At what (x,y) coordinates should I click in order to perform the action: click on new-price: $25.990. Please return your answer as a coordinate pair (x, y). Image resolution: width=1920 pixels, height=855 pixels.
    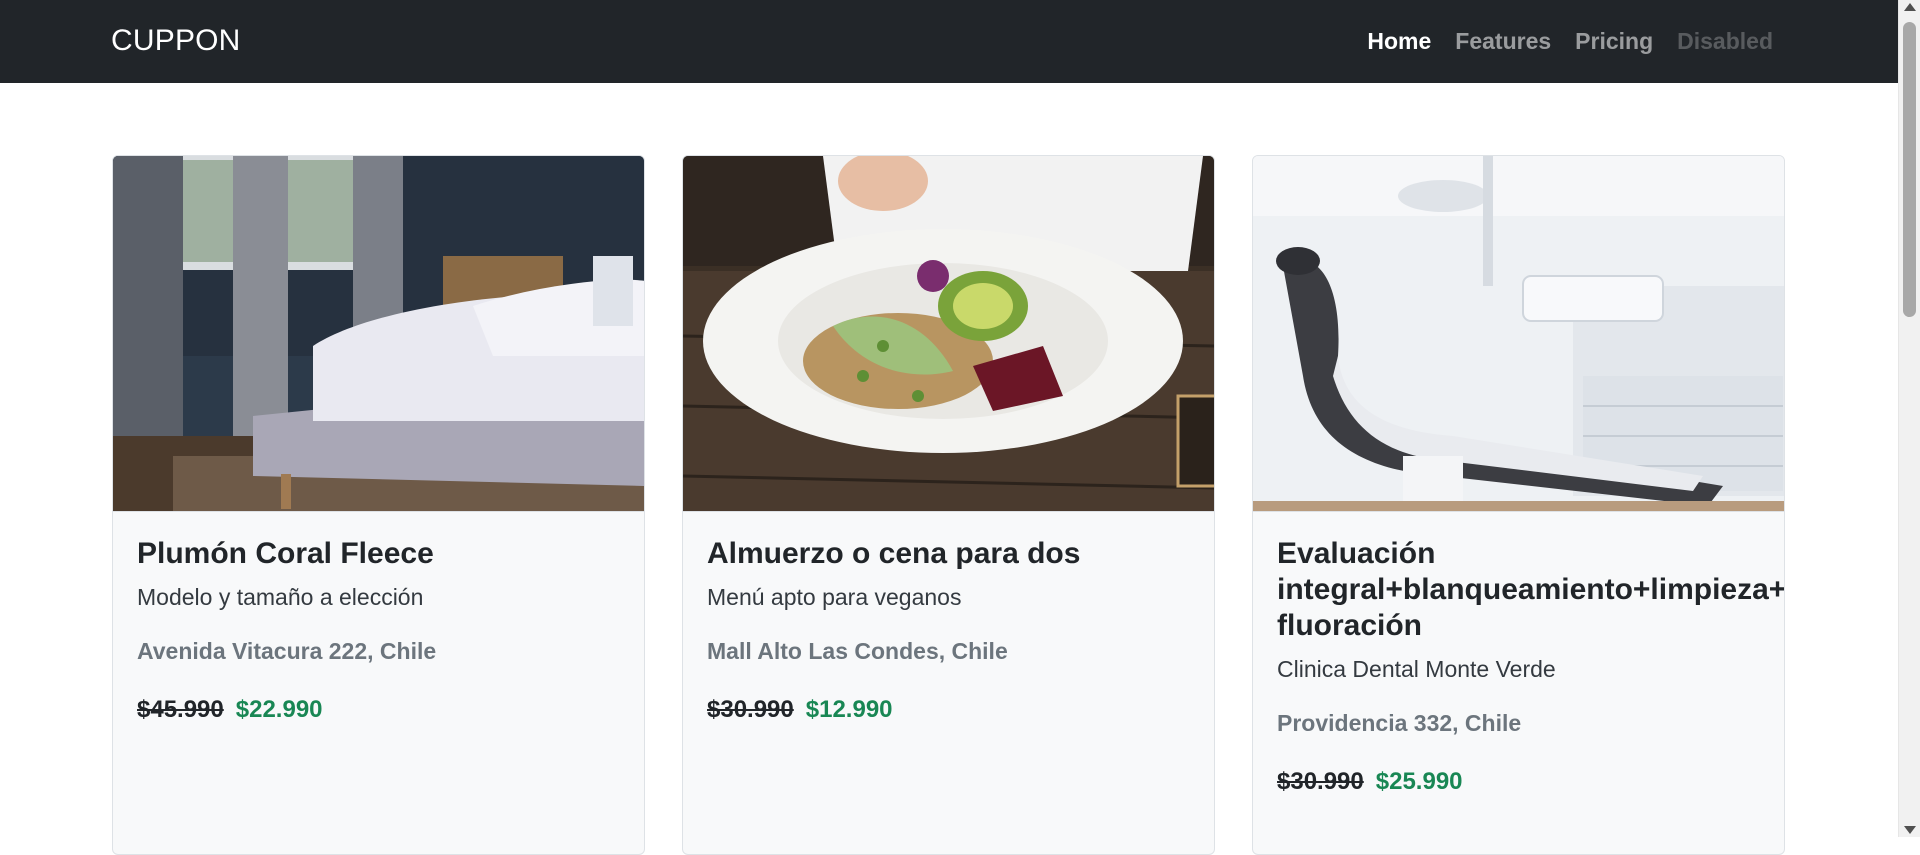
    Looking at the image, I should click on (1419, 781).